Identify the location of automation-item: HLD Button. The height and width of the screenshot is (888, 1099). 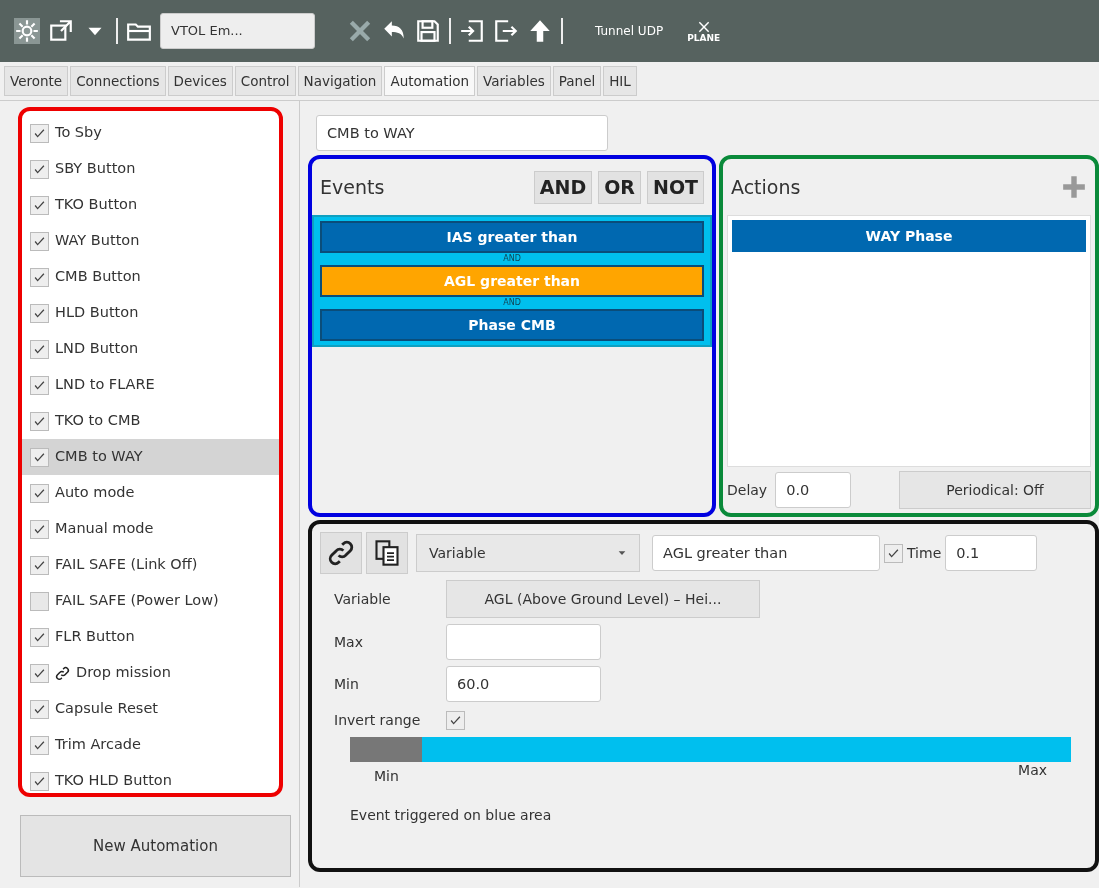
(150, 313).